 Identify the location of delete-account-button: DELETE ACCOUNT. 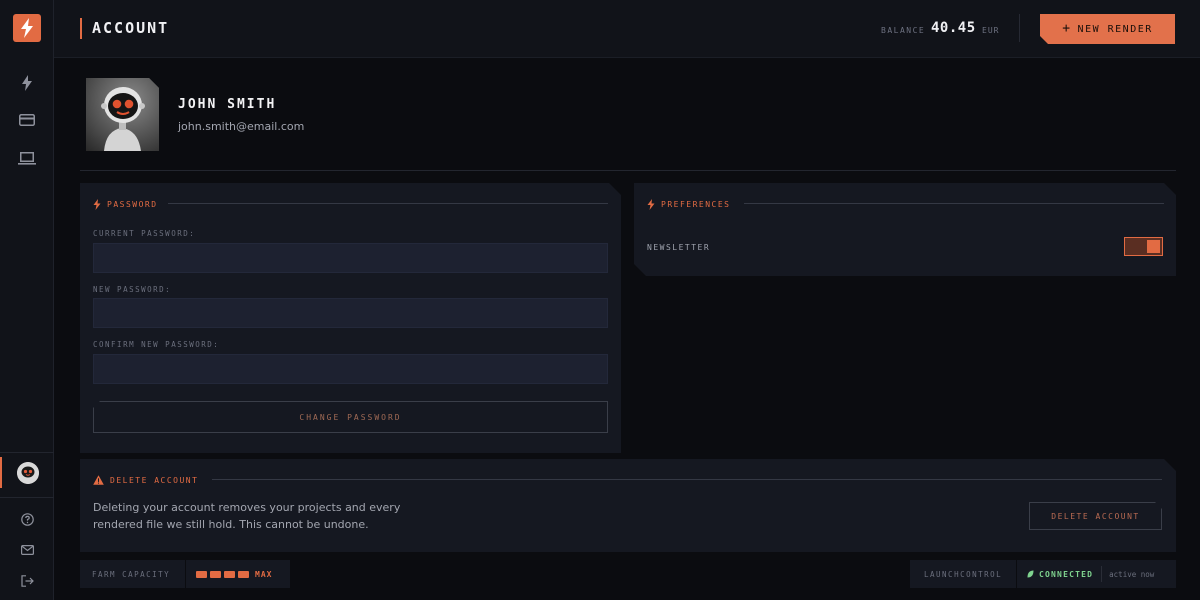
(1095, 516).